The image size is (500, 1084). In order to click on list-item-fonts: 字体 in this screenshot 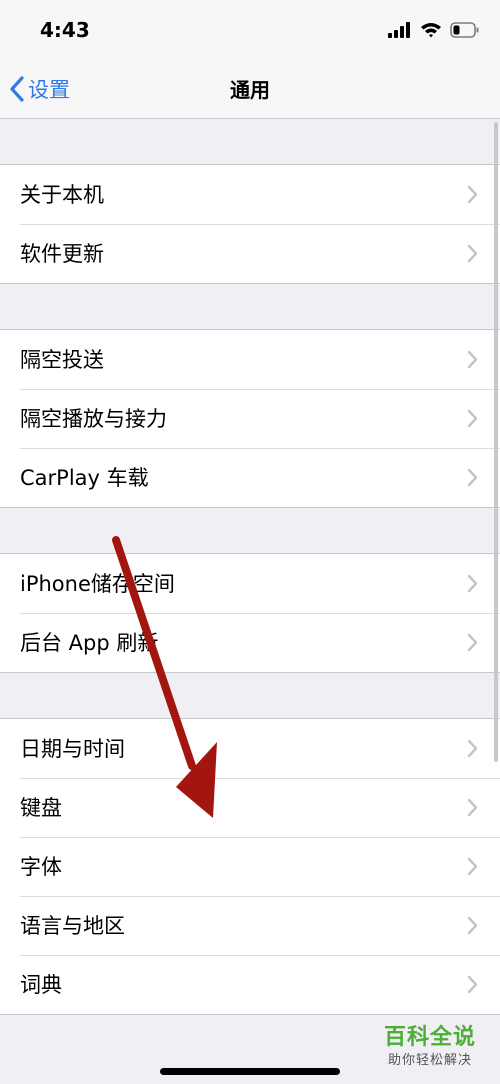, I will do `click(250, 866)`.